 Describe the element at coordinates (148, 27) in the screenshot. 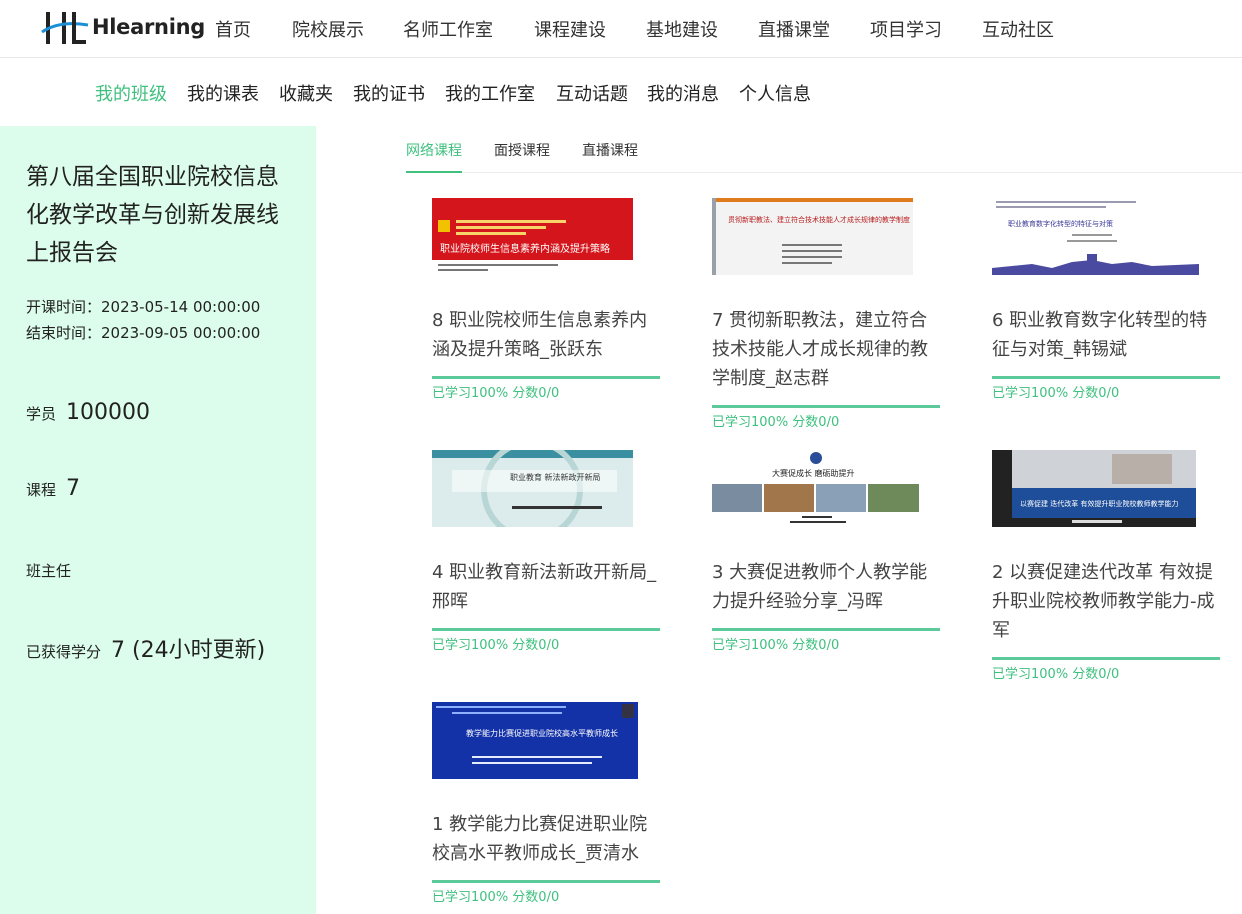

I see `logo-wordmark: Hlearning` at that location.